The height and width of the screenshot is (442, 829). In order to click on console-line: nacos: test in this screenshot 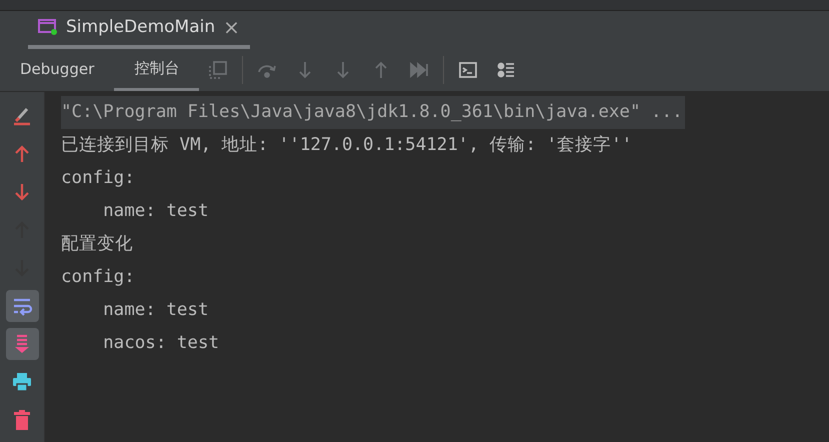, I will do `click(161, 343)`.